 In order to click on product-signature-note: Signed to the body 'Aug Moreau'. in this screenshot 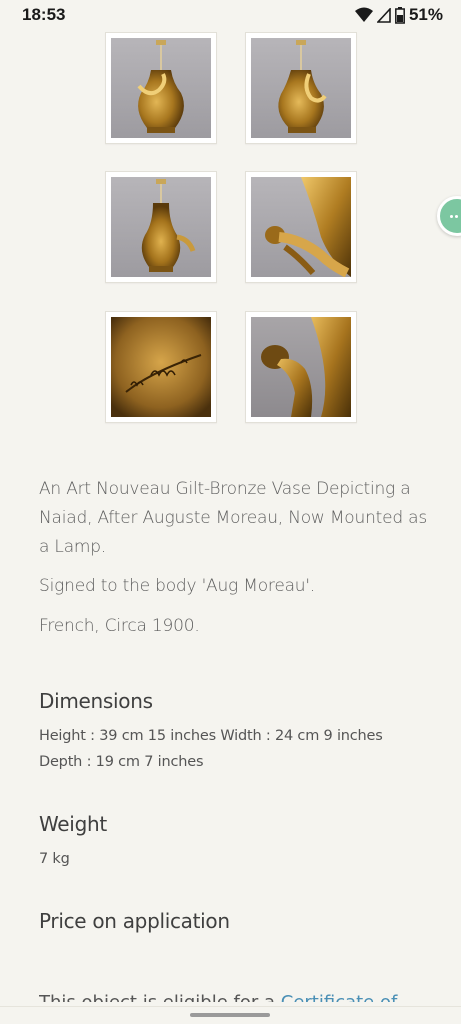, I will do `click(177, 586)`.